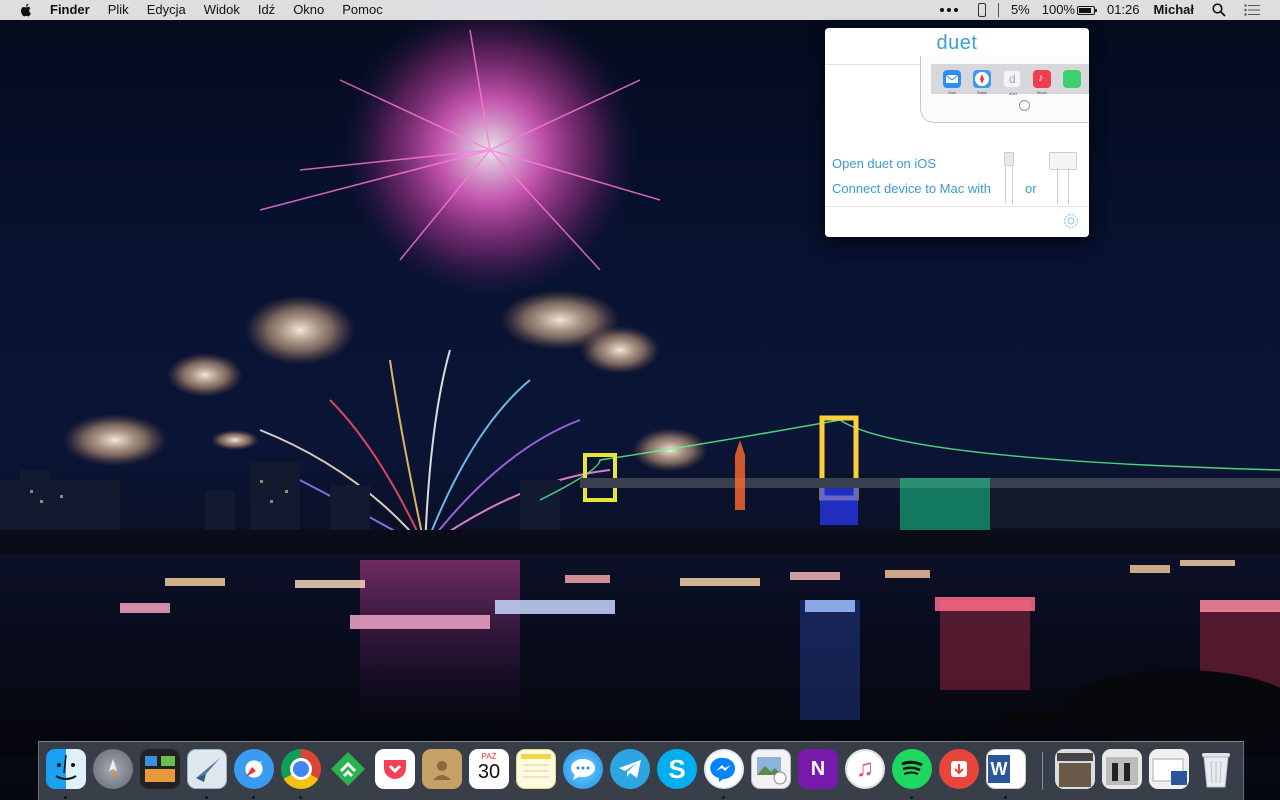 Image resolution: width=1280 pixels, height=800 pixels. What do you see at coordinates (536, 769) in the screenshot?
I see `notes-icon` at bounding box center [536, 769].